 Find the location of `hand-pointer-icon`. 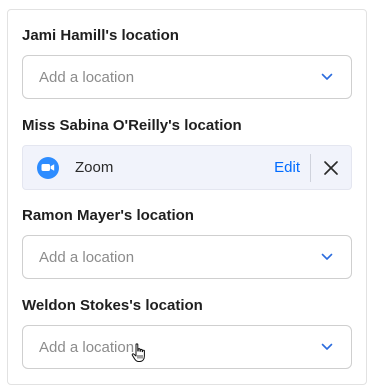

hand-pointer-icon is located at coordinates (138, 352).